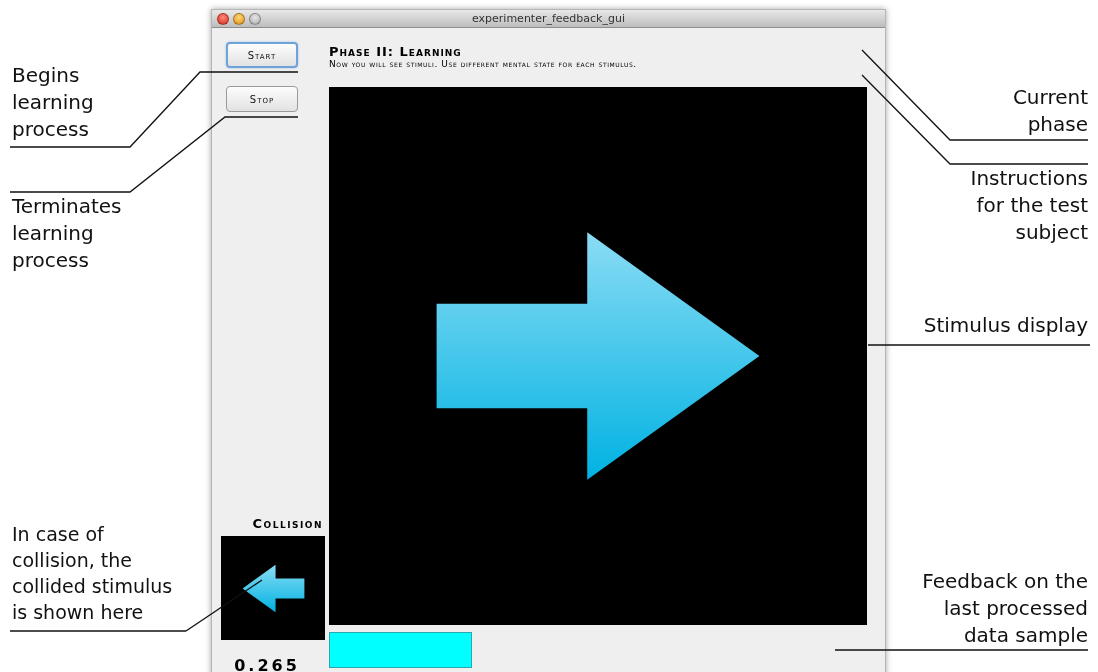 This screenshot has height=672, width=1098. What do you see at coordinates (67, 233) in the screenshot?
I see `annotation-text: Terminates learning process` at bounding box center [67, 233].